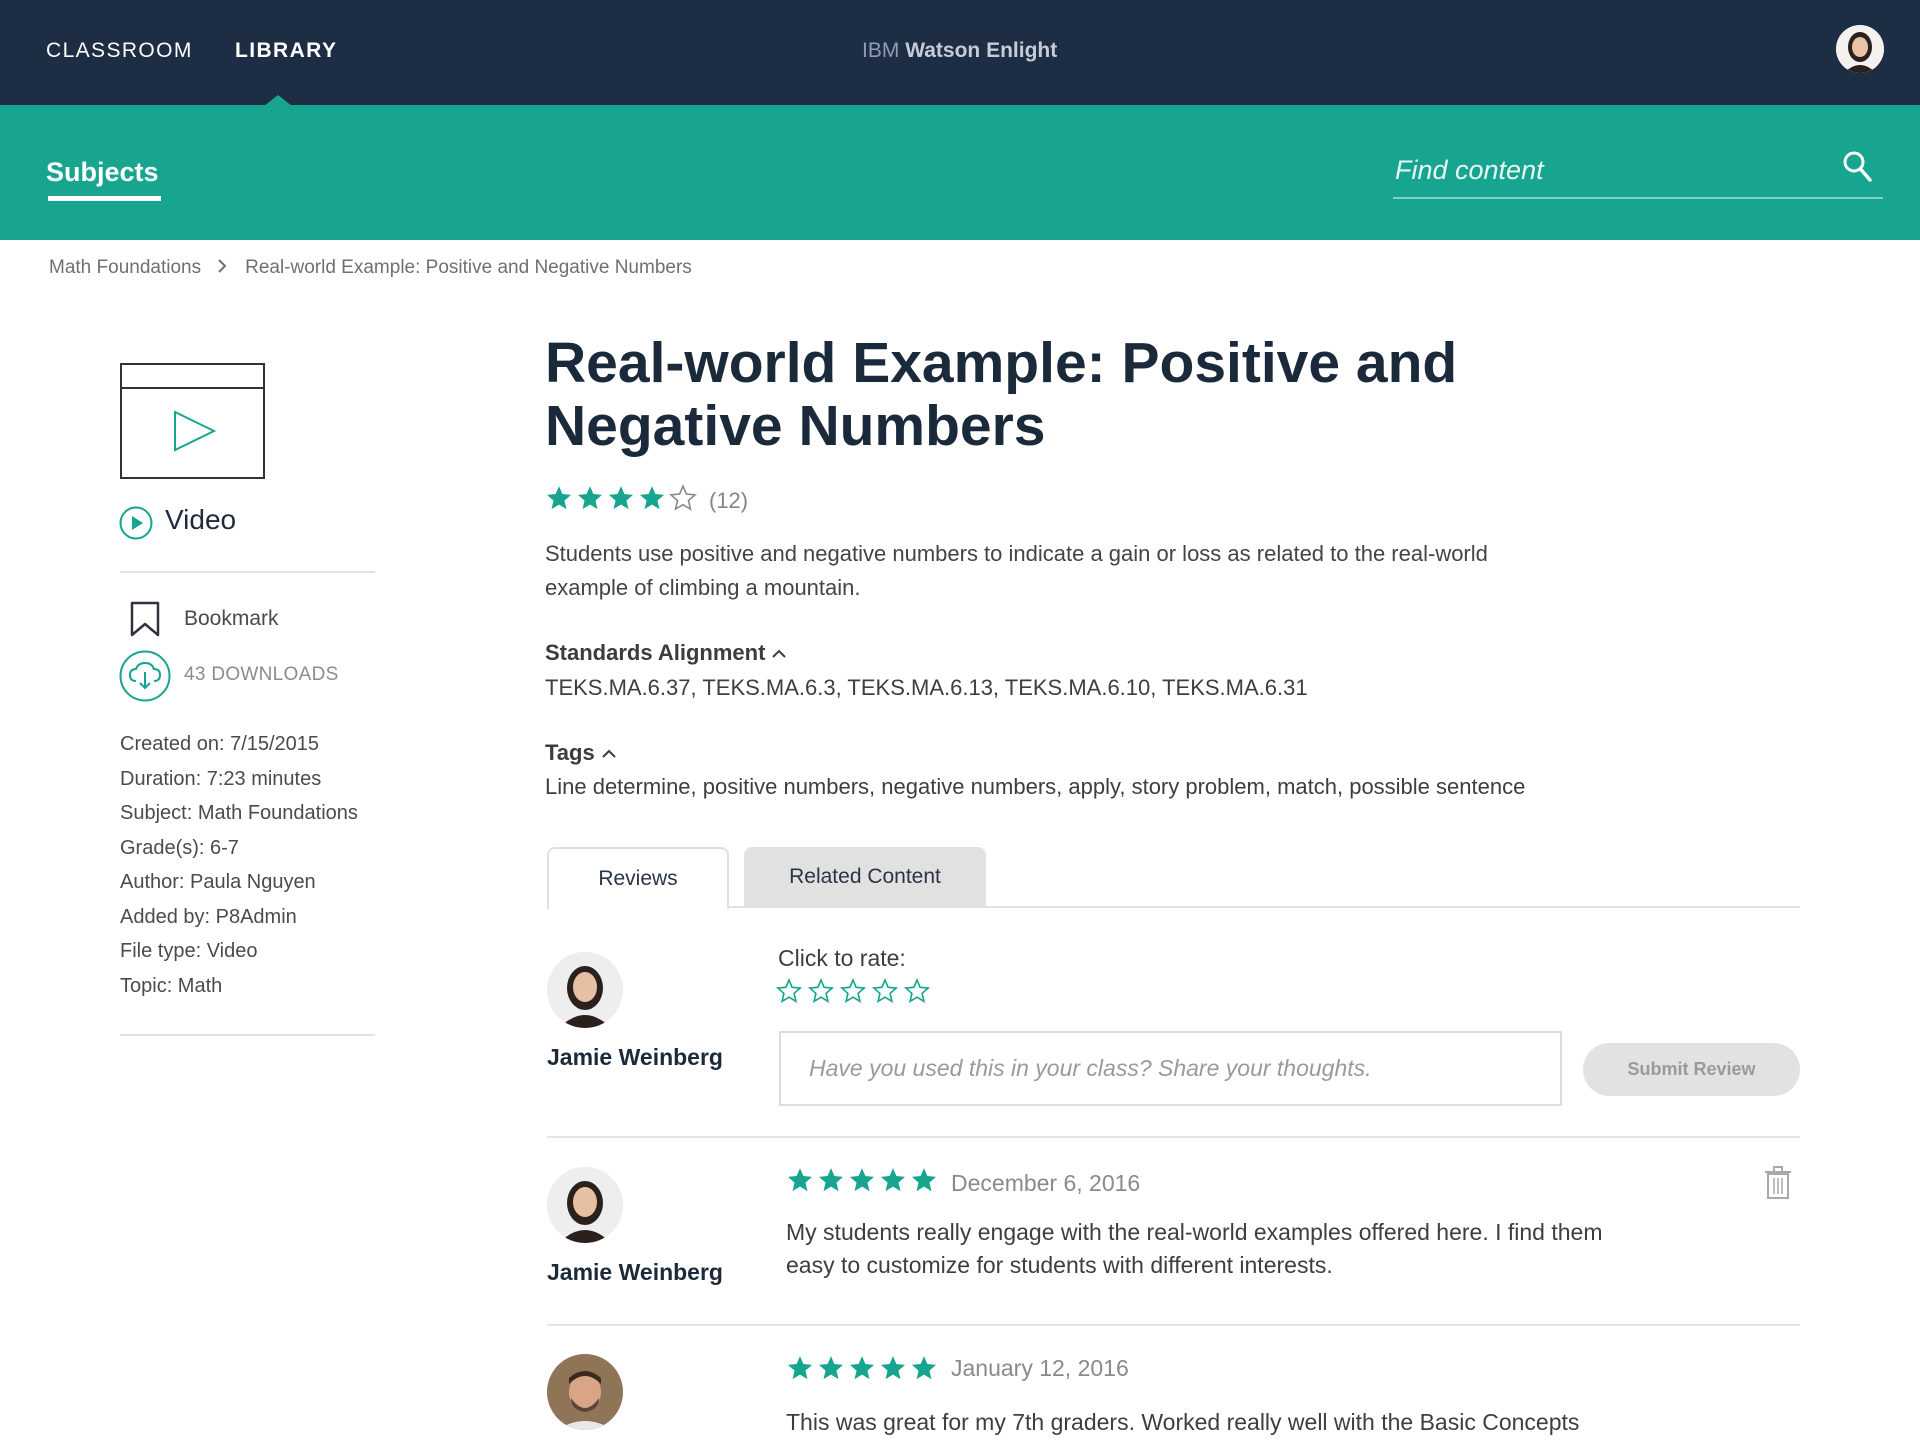 The width and height of the screenshot is (1920, 1440). I want to click on standards-toggle: Standards Alignment, so click(666, 653).